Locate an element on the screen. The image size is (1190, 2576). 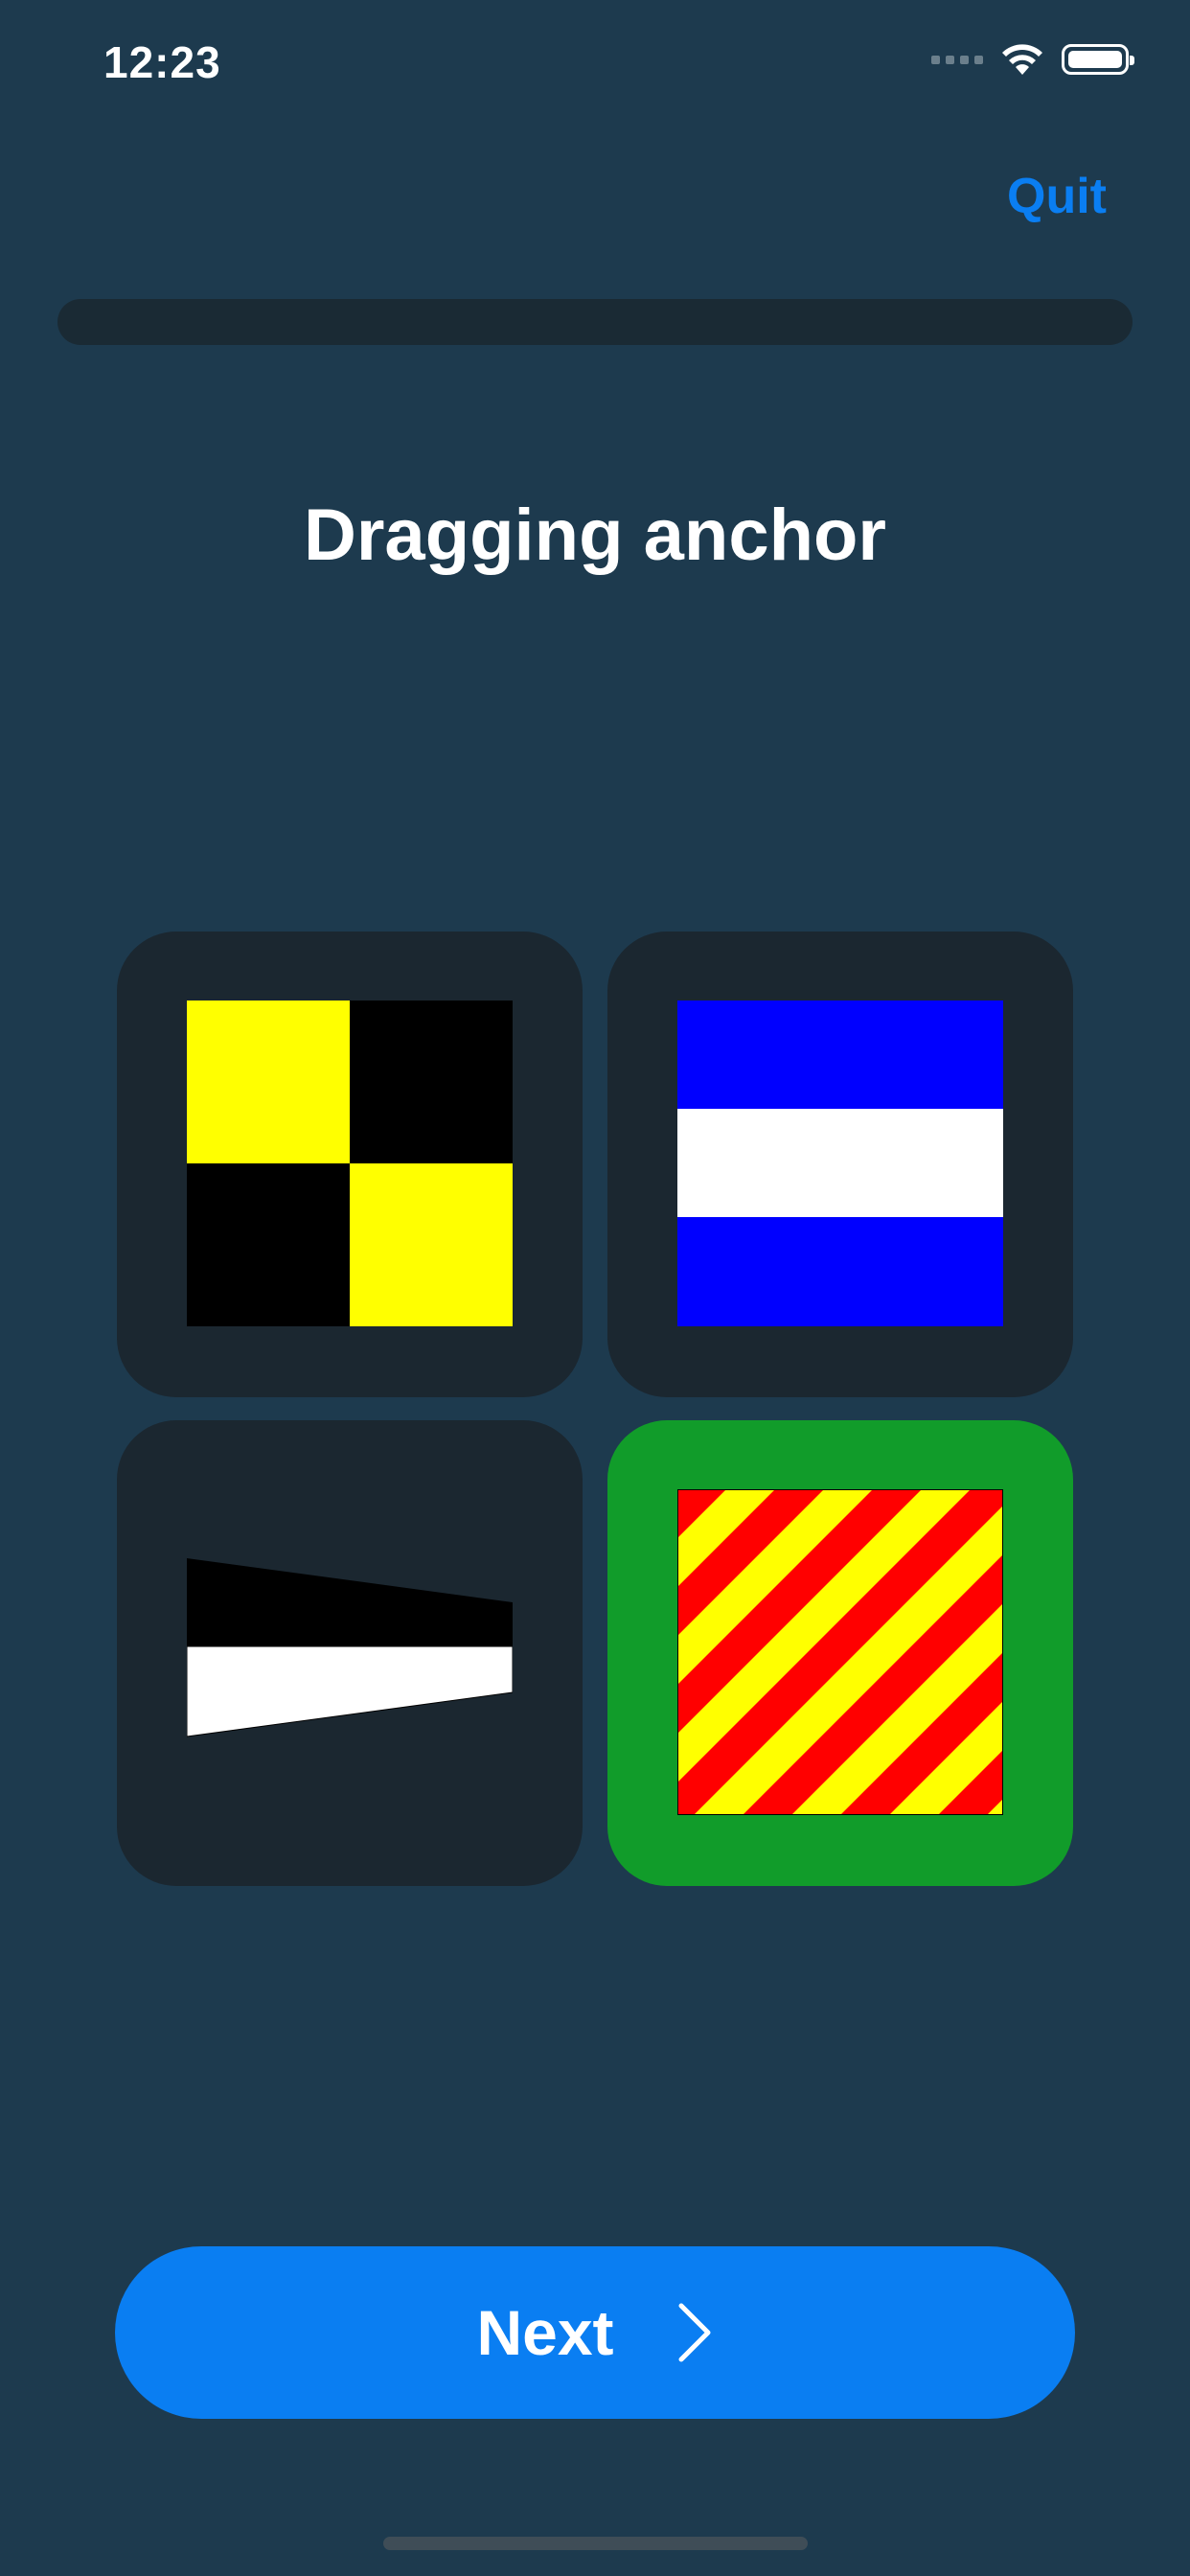
cellular-signal-icon is located at coordinates (957, 59).